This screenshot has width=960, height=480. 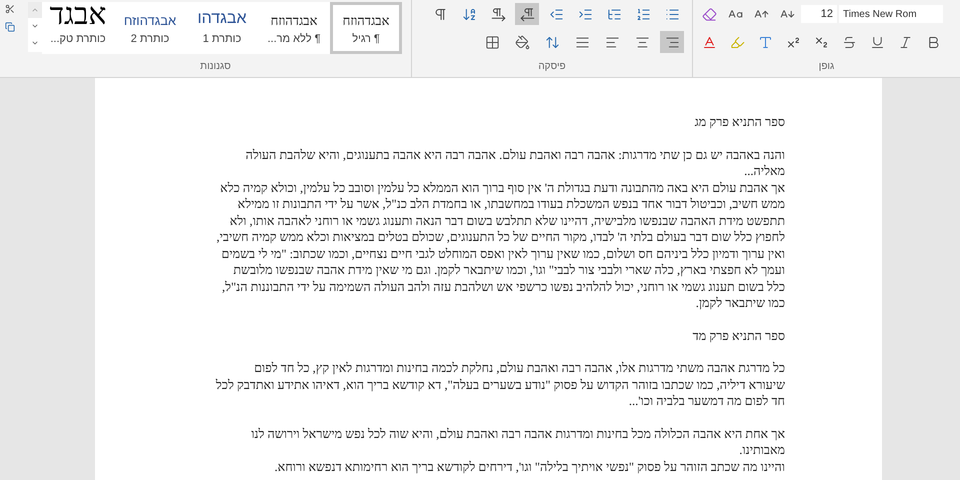 I want to click on group-label: גופן, so click(x=826, y=67).